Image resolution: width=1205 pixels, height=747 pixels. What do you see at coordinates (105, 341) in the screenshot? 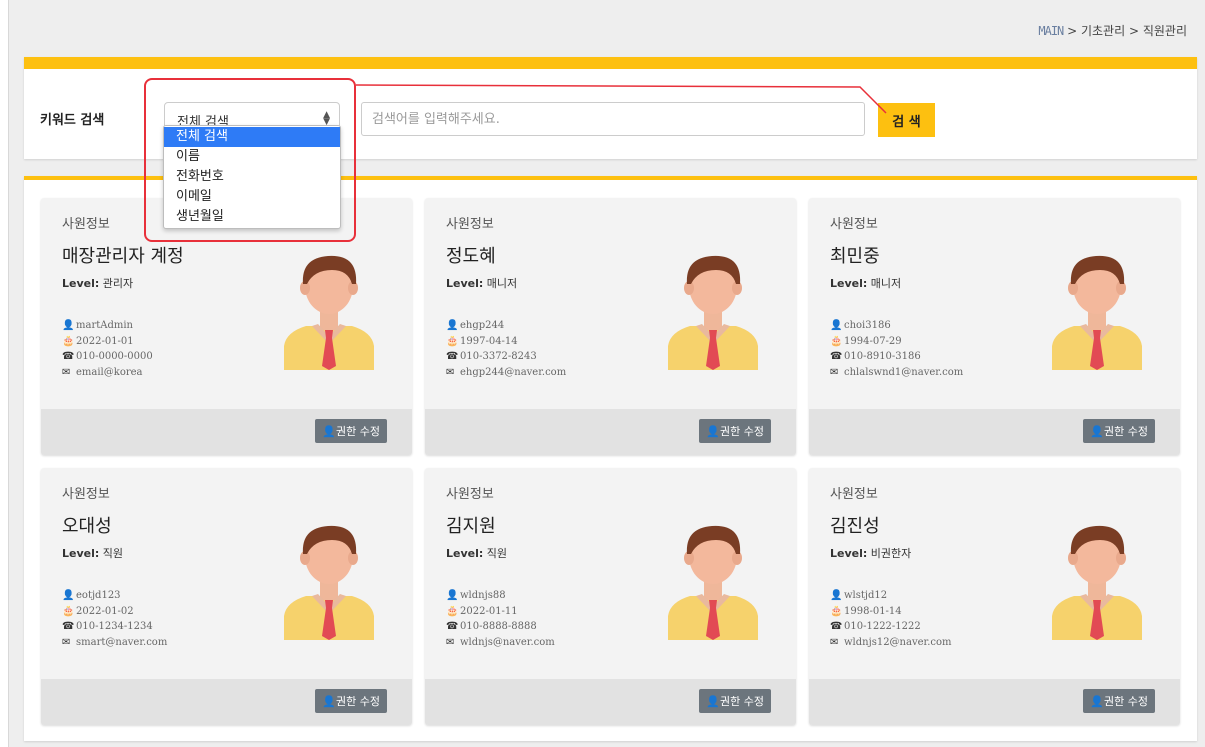
I see `employee-date: 2022-01-01` at bounding box center [105, 341].